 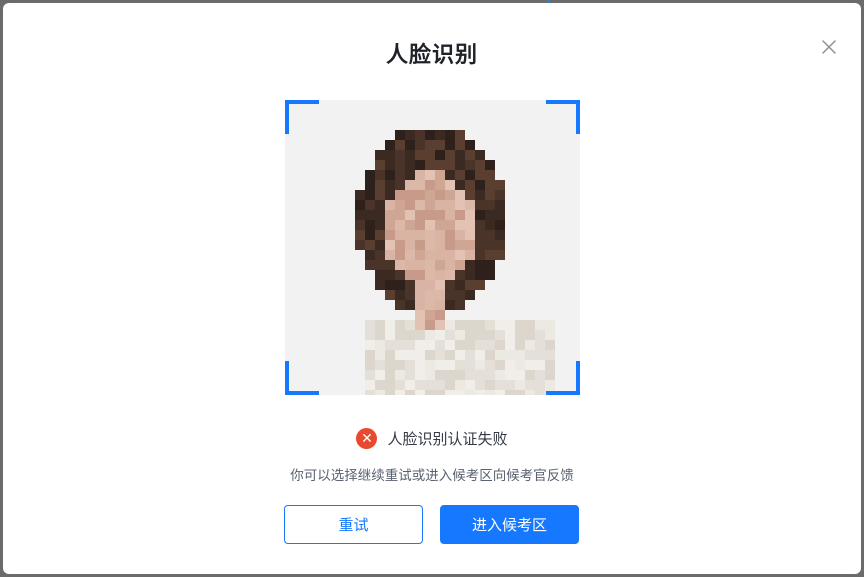 I want to click on recognition-status: ✕ 人脸识别认证失败, so click(x=432, y=438).